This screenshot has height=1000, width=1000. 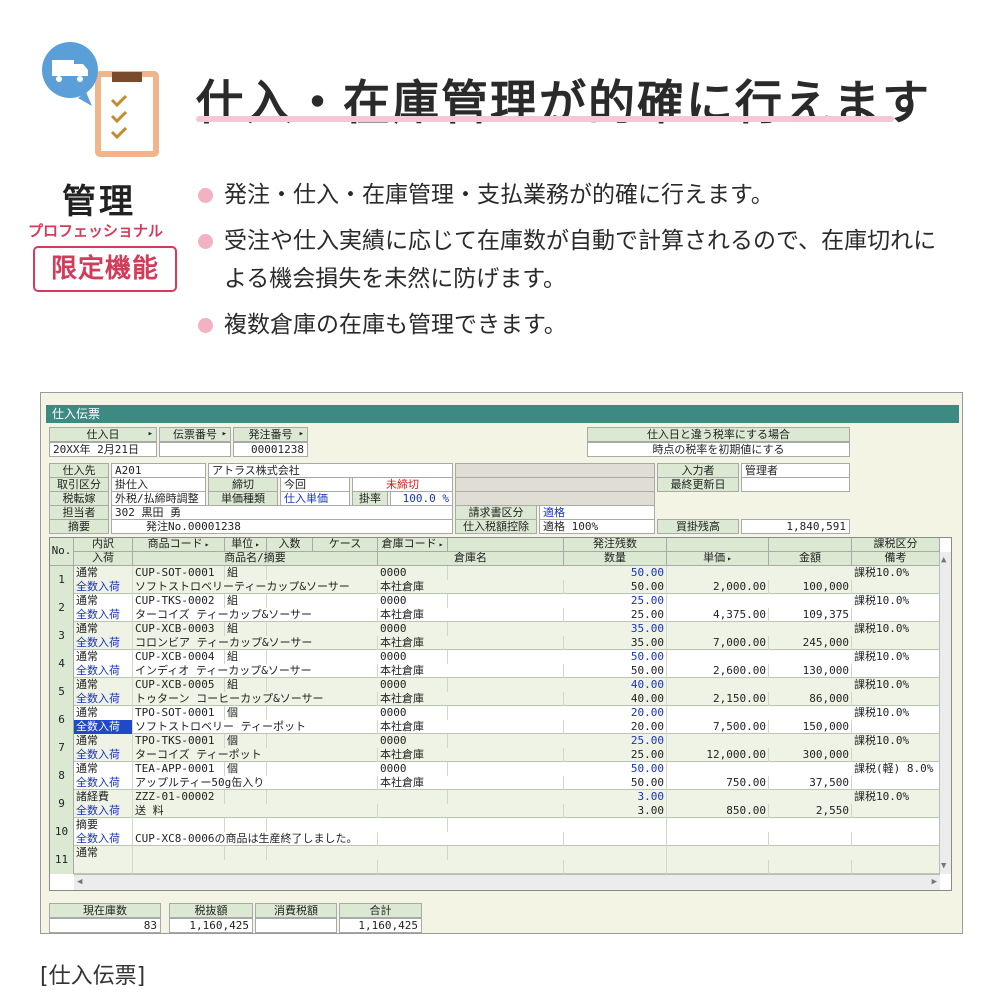 I want to click on row-number: 9, so click(x=62, y=804).